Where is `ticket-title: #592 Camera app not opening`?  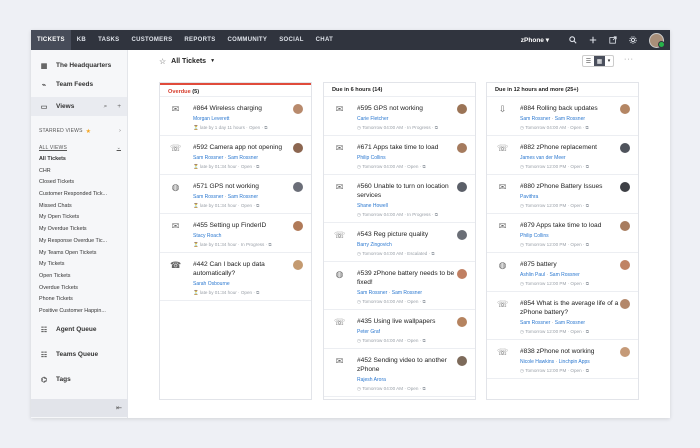 ticket-title: #592 Camera app not opening is located at coordinates (249, 147).